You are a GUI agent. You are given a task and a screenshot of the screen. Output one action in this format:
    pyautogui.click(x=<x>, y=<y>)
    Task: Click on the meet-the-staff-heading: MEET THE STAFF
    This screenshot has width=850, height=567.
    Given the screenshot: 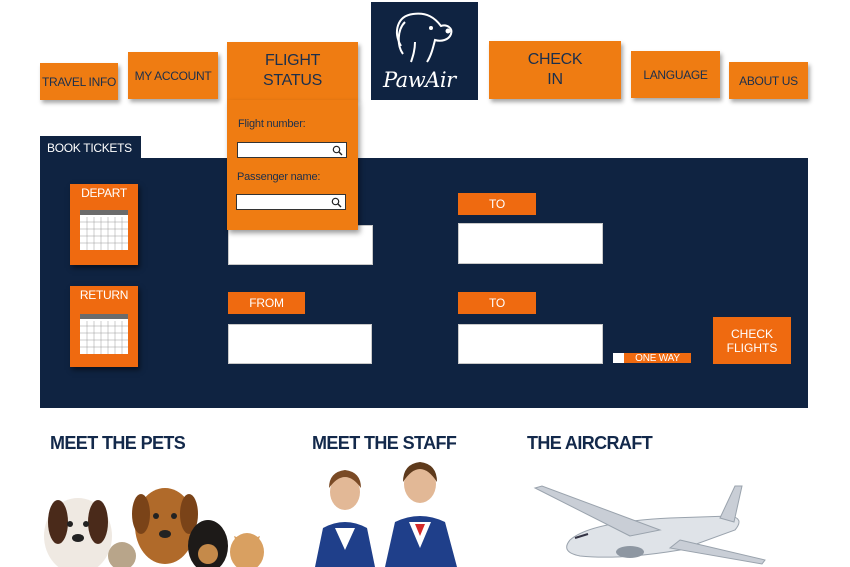 What is the action you would take?
    pyautogui.click(x=384, y=443)
    